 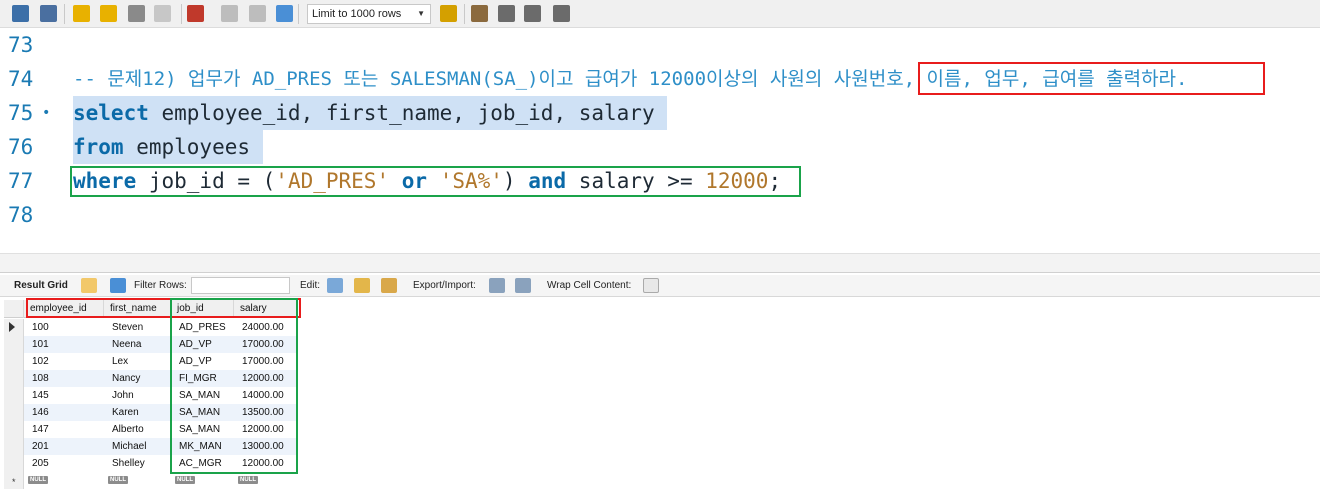 What do you see at coordinates (651, 285) in the screenshot?
I see `wrap-cell-icon` at bounding box center [651, 285].